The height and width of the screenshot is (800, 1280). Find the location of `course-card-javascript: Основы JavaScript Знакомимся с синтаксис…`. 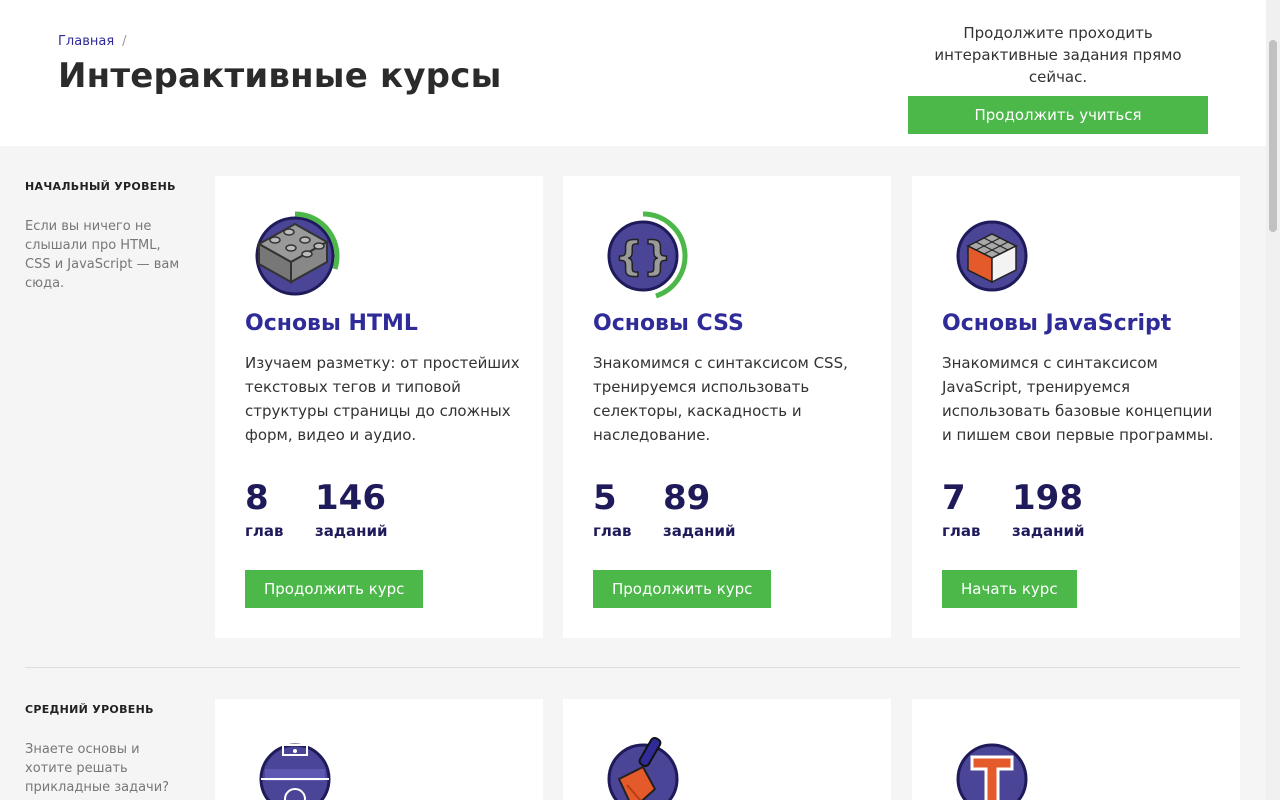

course-card-javascript: Основы JavaScript Знакомимся с синтаксис… is located at coordinates (1076, 407).